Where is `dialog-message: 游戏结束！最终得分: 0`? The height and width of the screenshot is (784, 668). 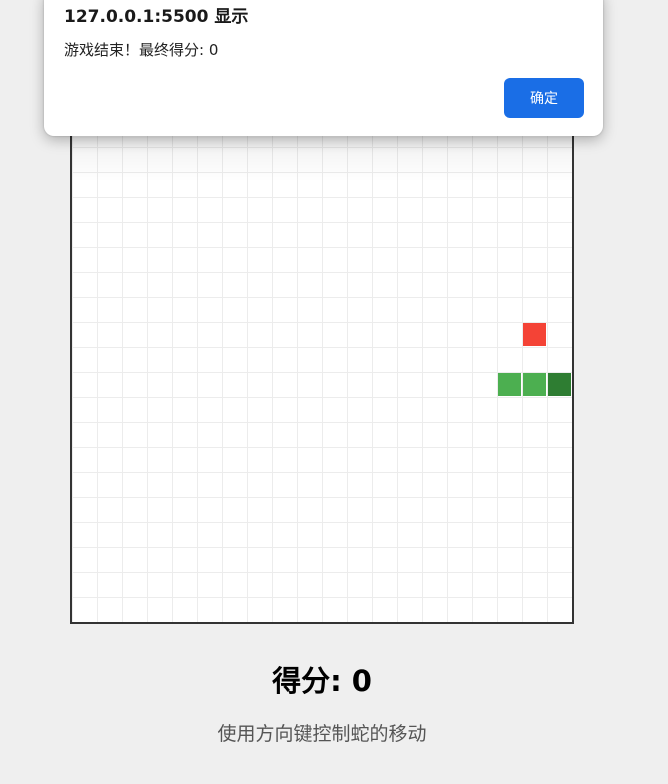
dialog-message: 游戏结束！最终得分: 0 is located at coordinates (141, 50).